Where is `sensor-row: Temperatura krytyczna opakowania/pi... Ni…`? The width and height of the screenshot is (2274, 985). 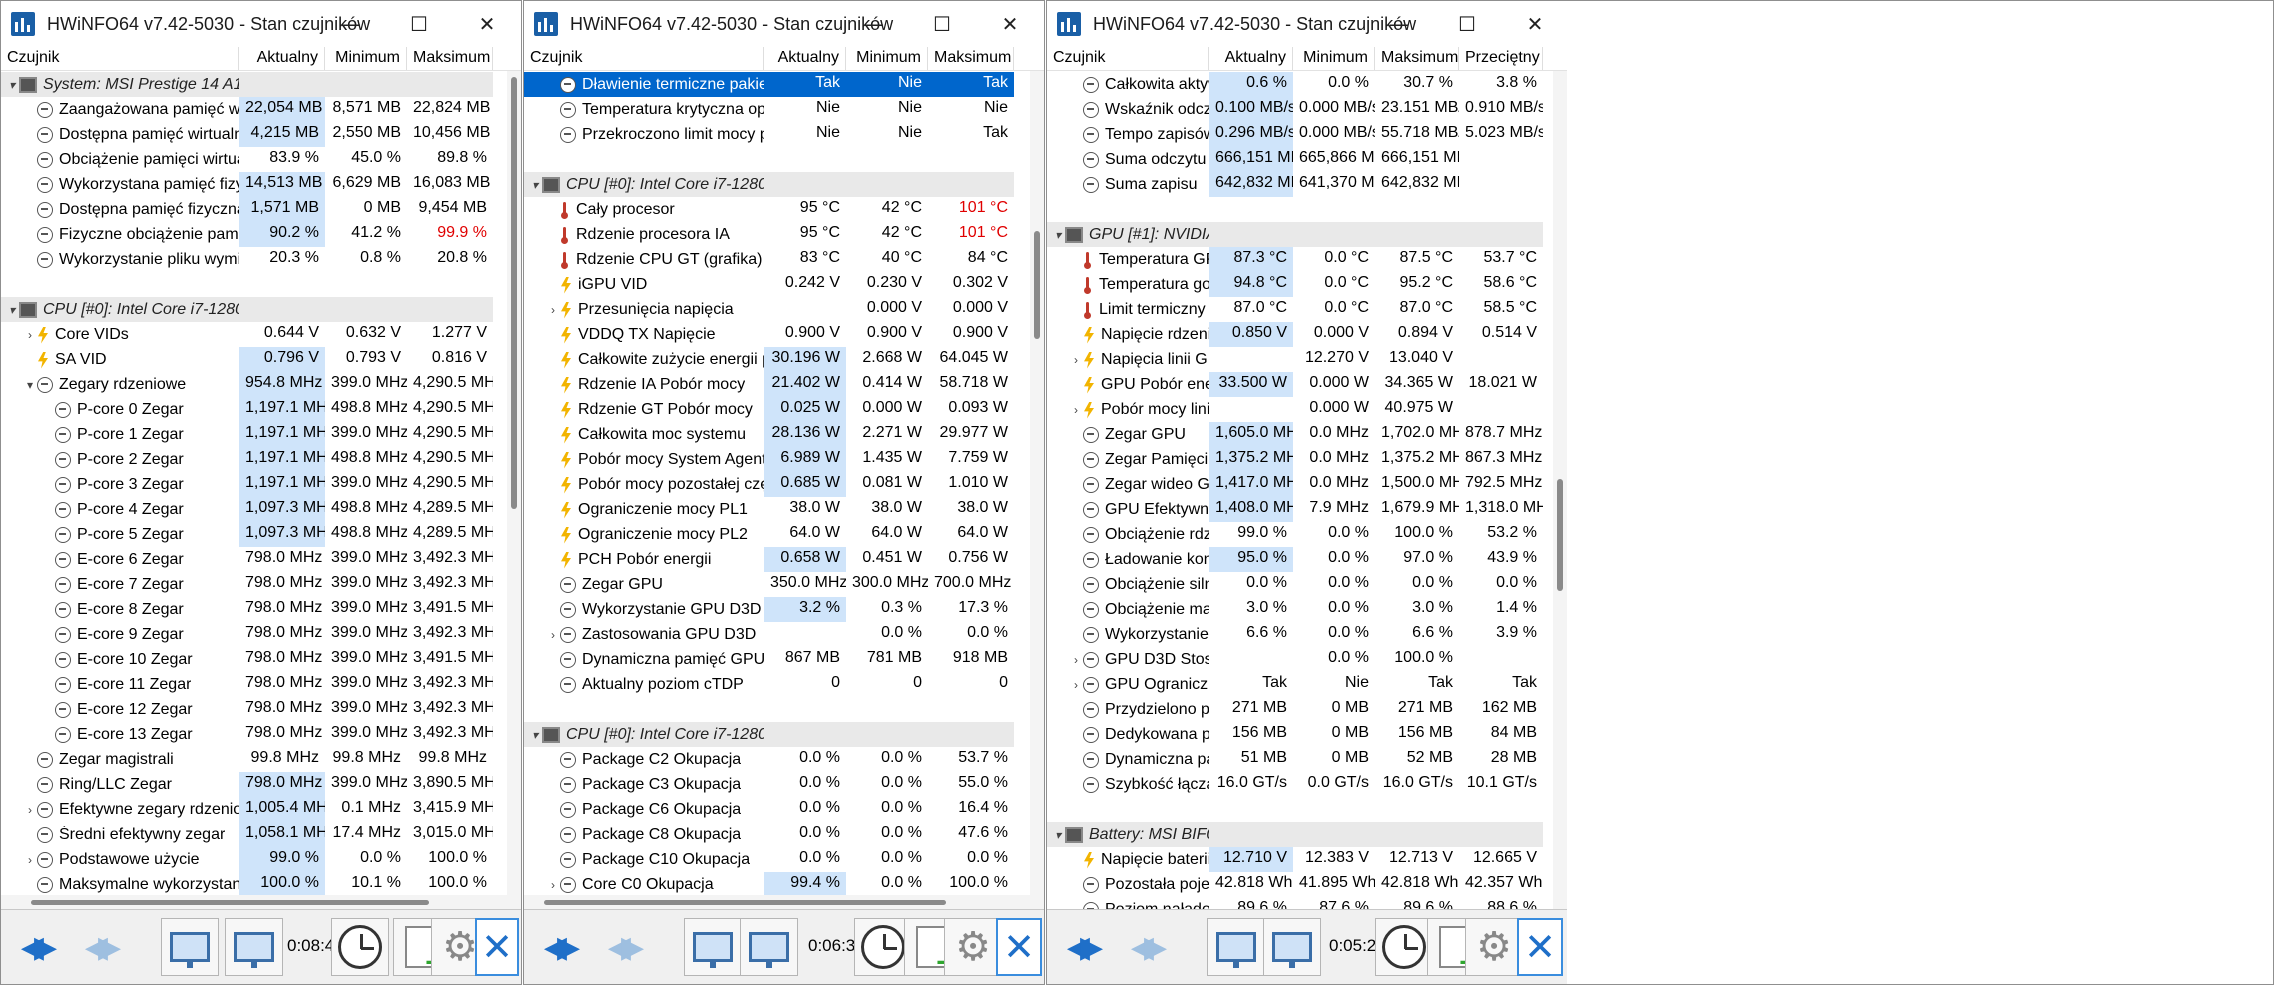 sensor-row: Temperatura krytyczna opakowania/pi... Ni… is located at coordinates (769, 109).